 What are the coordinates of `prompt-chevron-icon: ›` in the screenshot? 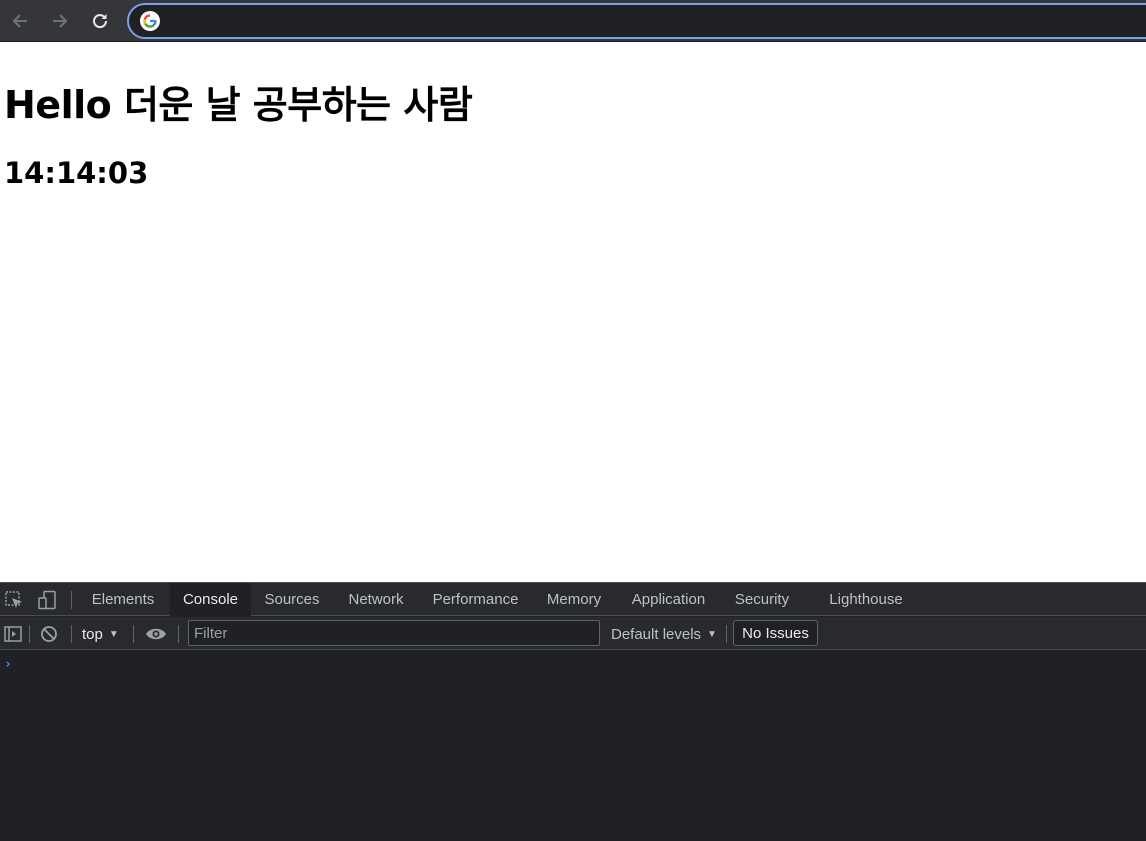 It's located at (8, 664).